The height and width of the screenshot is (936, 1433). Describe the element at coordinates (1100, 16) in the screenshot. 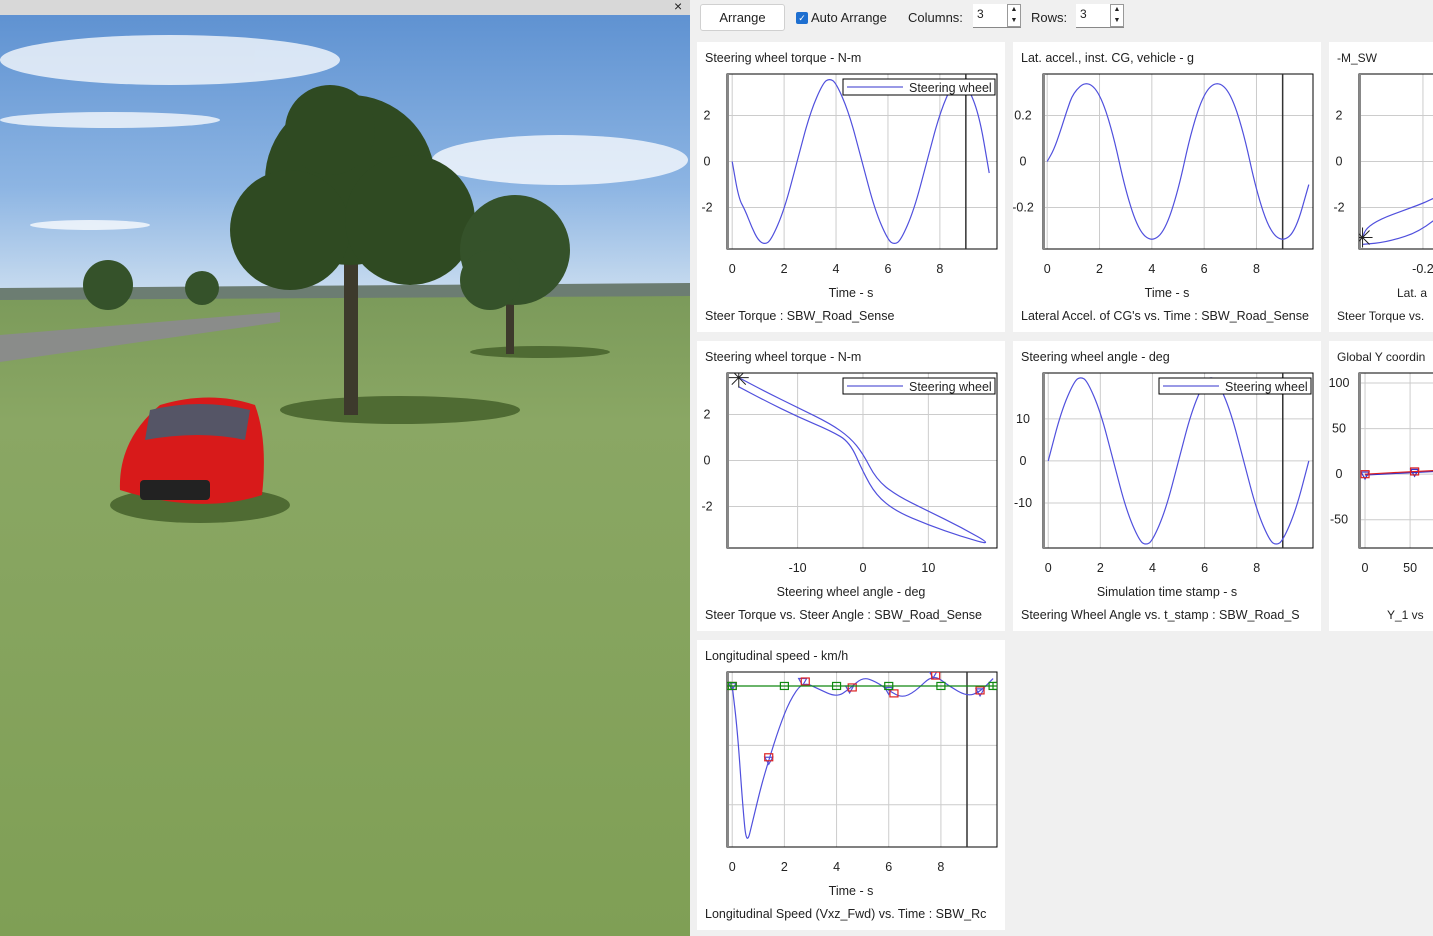

I see `rows-spinner: 3 ▲ ▼` at that location.